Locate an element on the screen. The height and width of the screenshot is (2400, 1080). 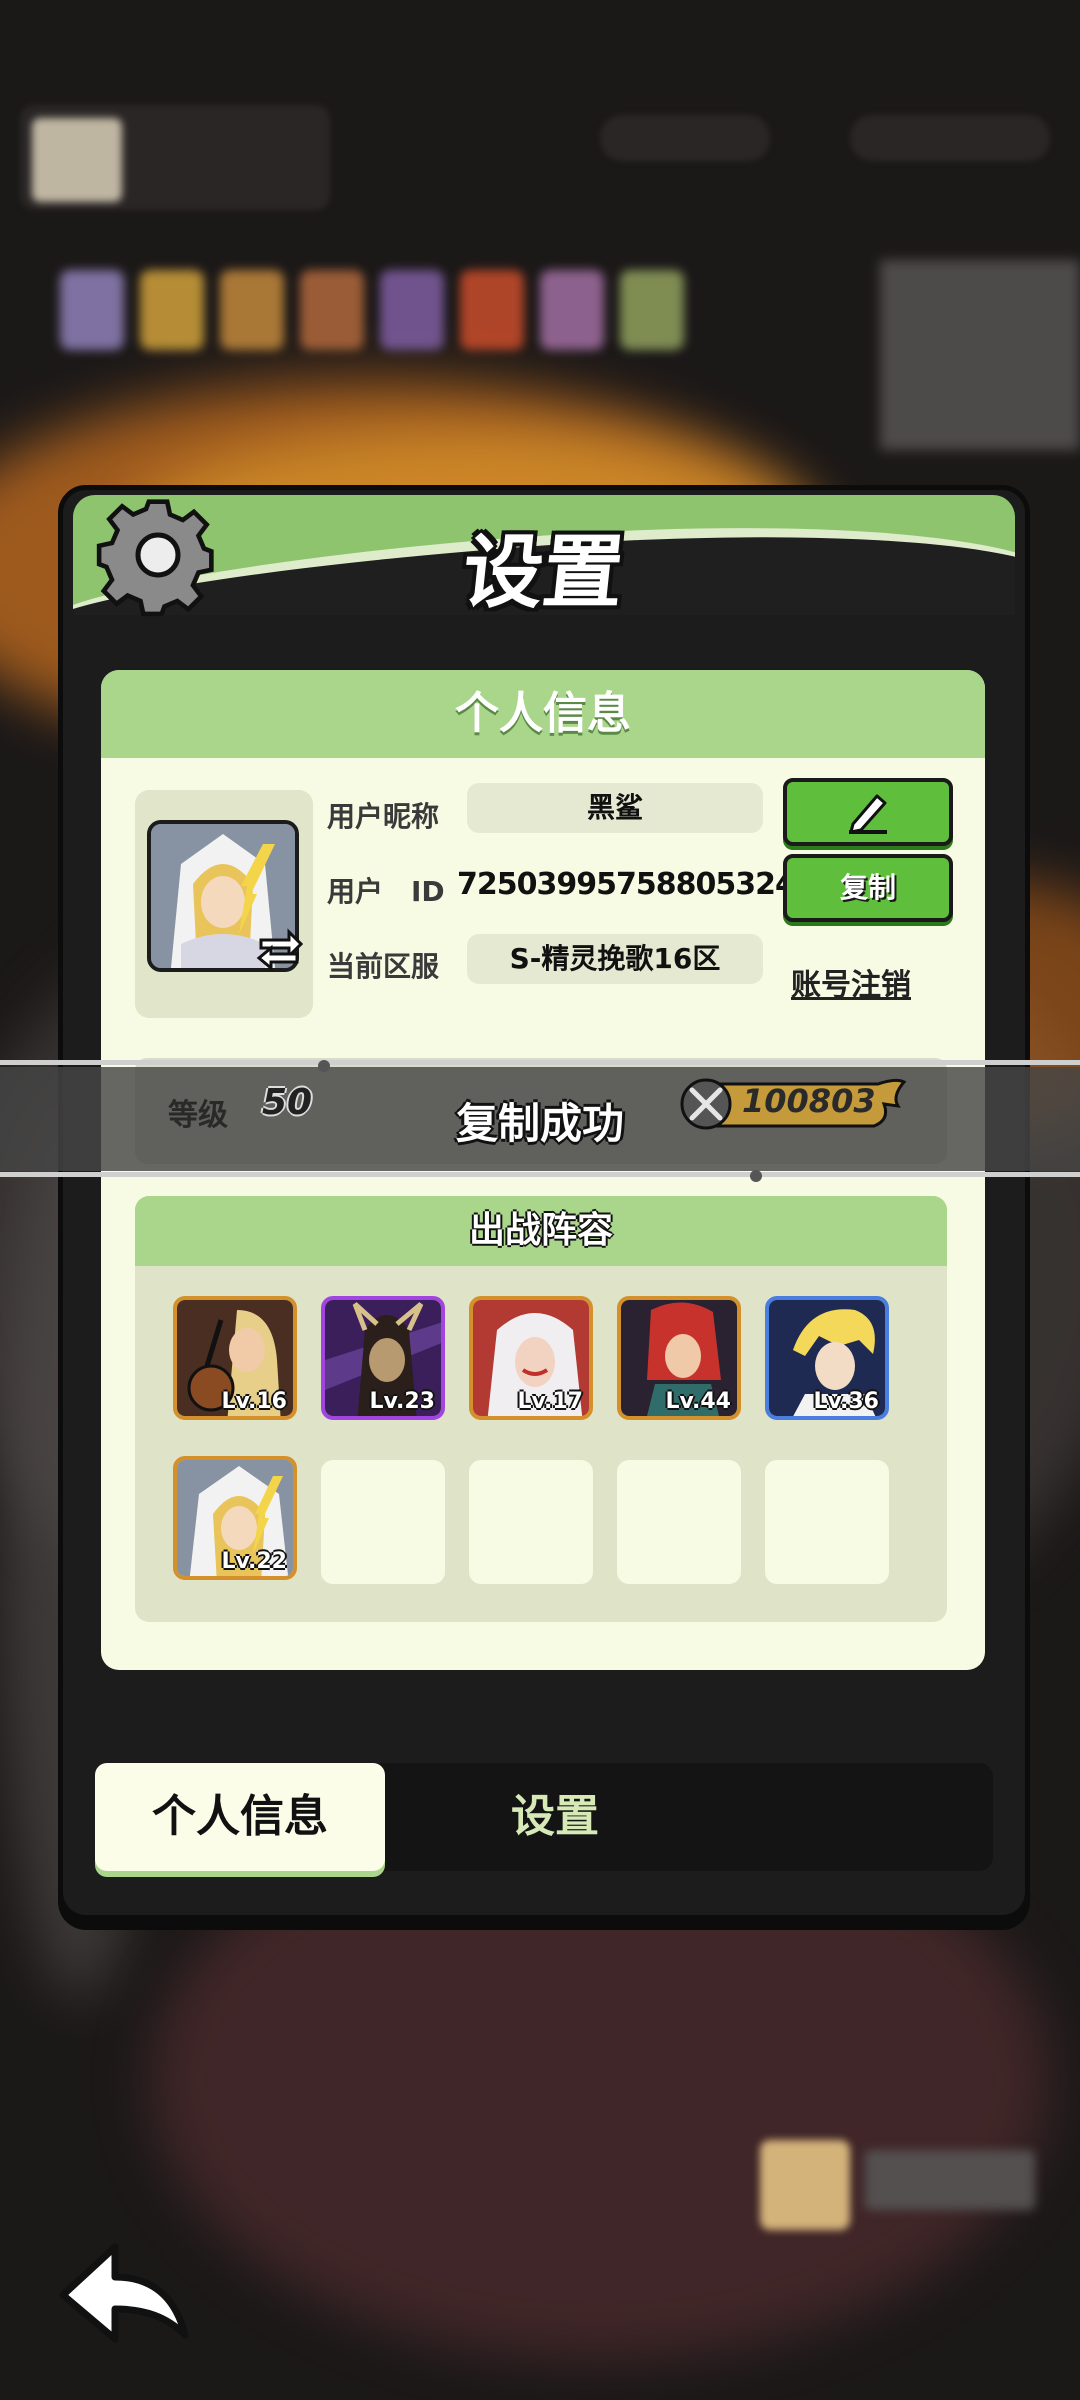
battle-lineup: 出战阵容 Lv.16 Lv.23 Lv.17 Lv.44 Lv.36 Lv.22 is located at coordinates (541, 1409).